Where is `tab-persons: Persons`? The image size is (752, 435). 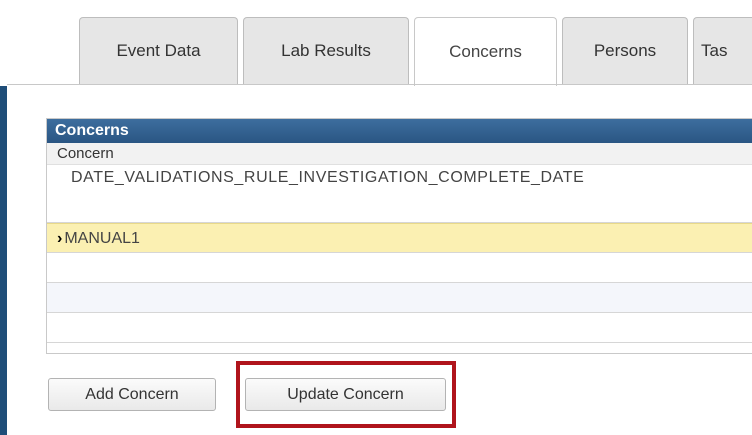 tab-persons: Persons is located at coordinates (625, 50).